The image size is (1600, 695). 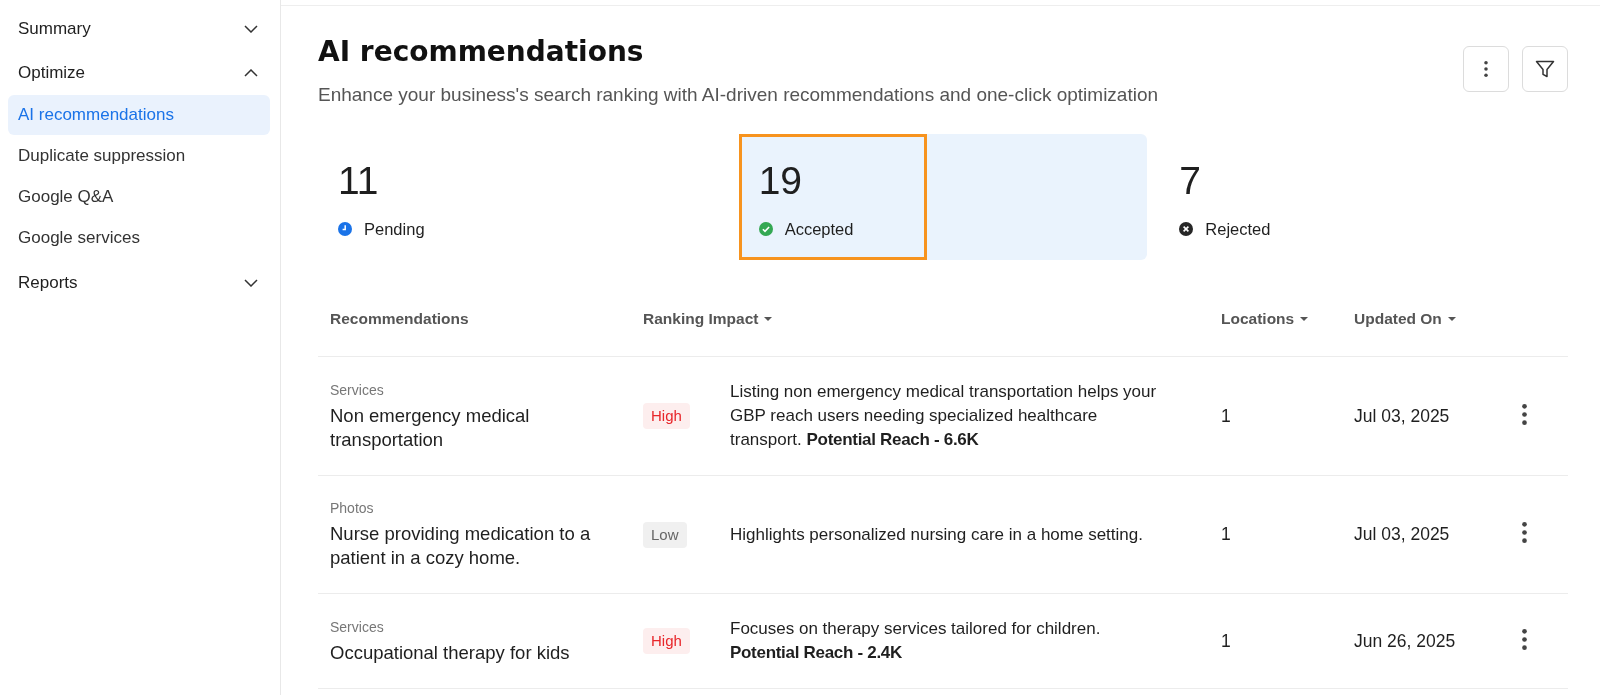 I want to click on recommendation-title: Nurse providing medication to a patient in a cozy home., so click(x=461, y=546).